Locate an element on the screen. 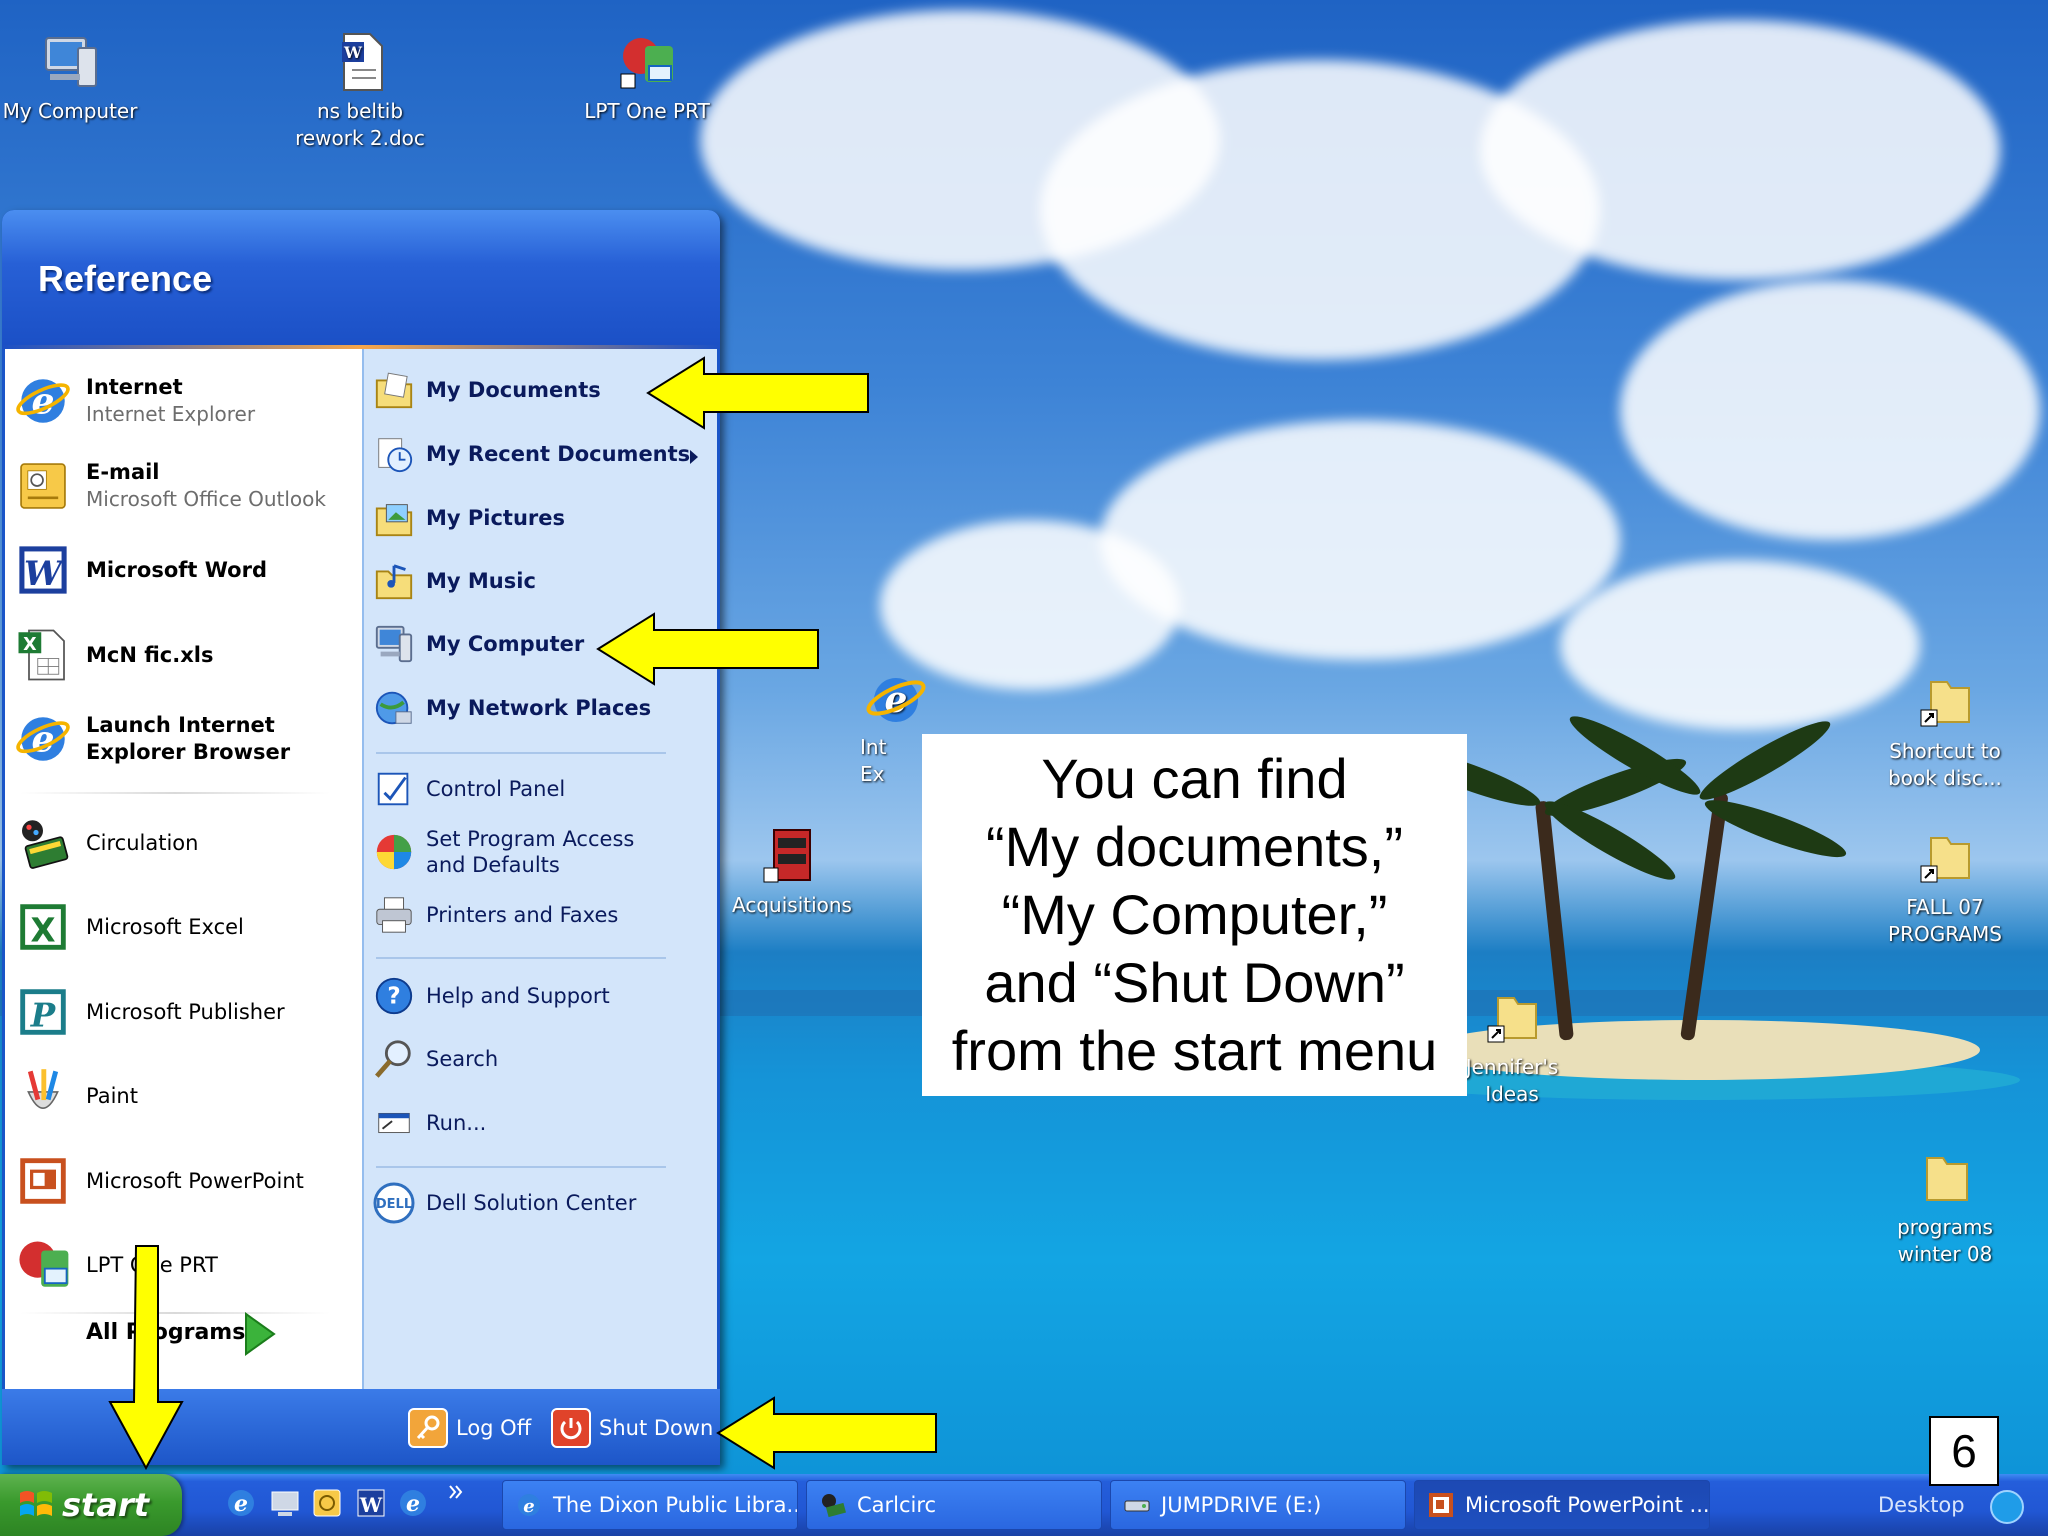 The width and height of the screenshot is (2048, 1536). program-label: Microsoft PowerPoint is located at coordinates (195, 1180).